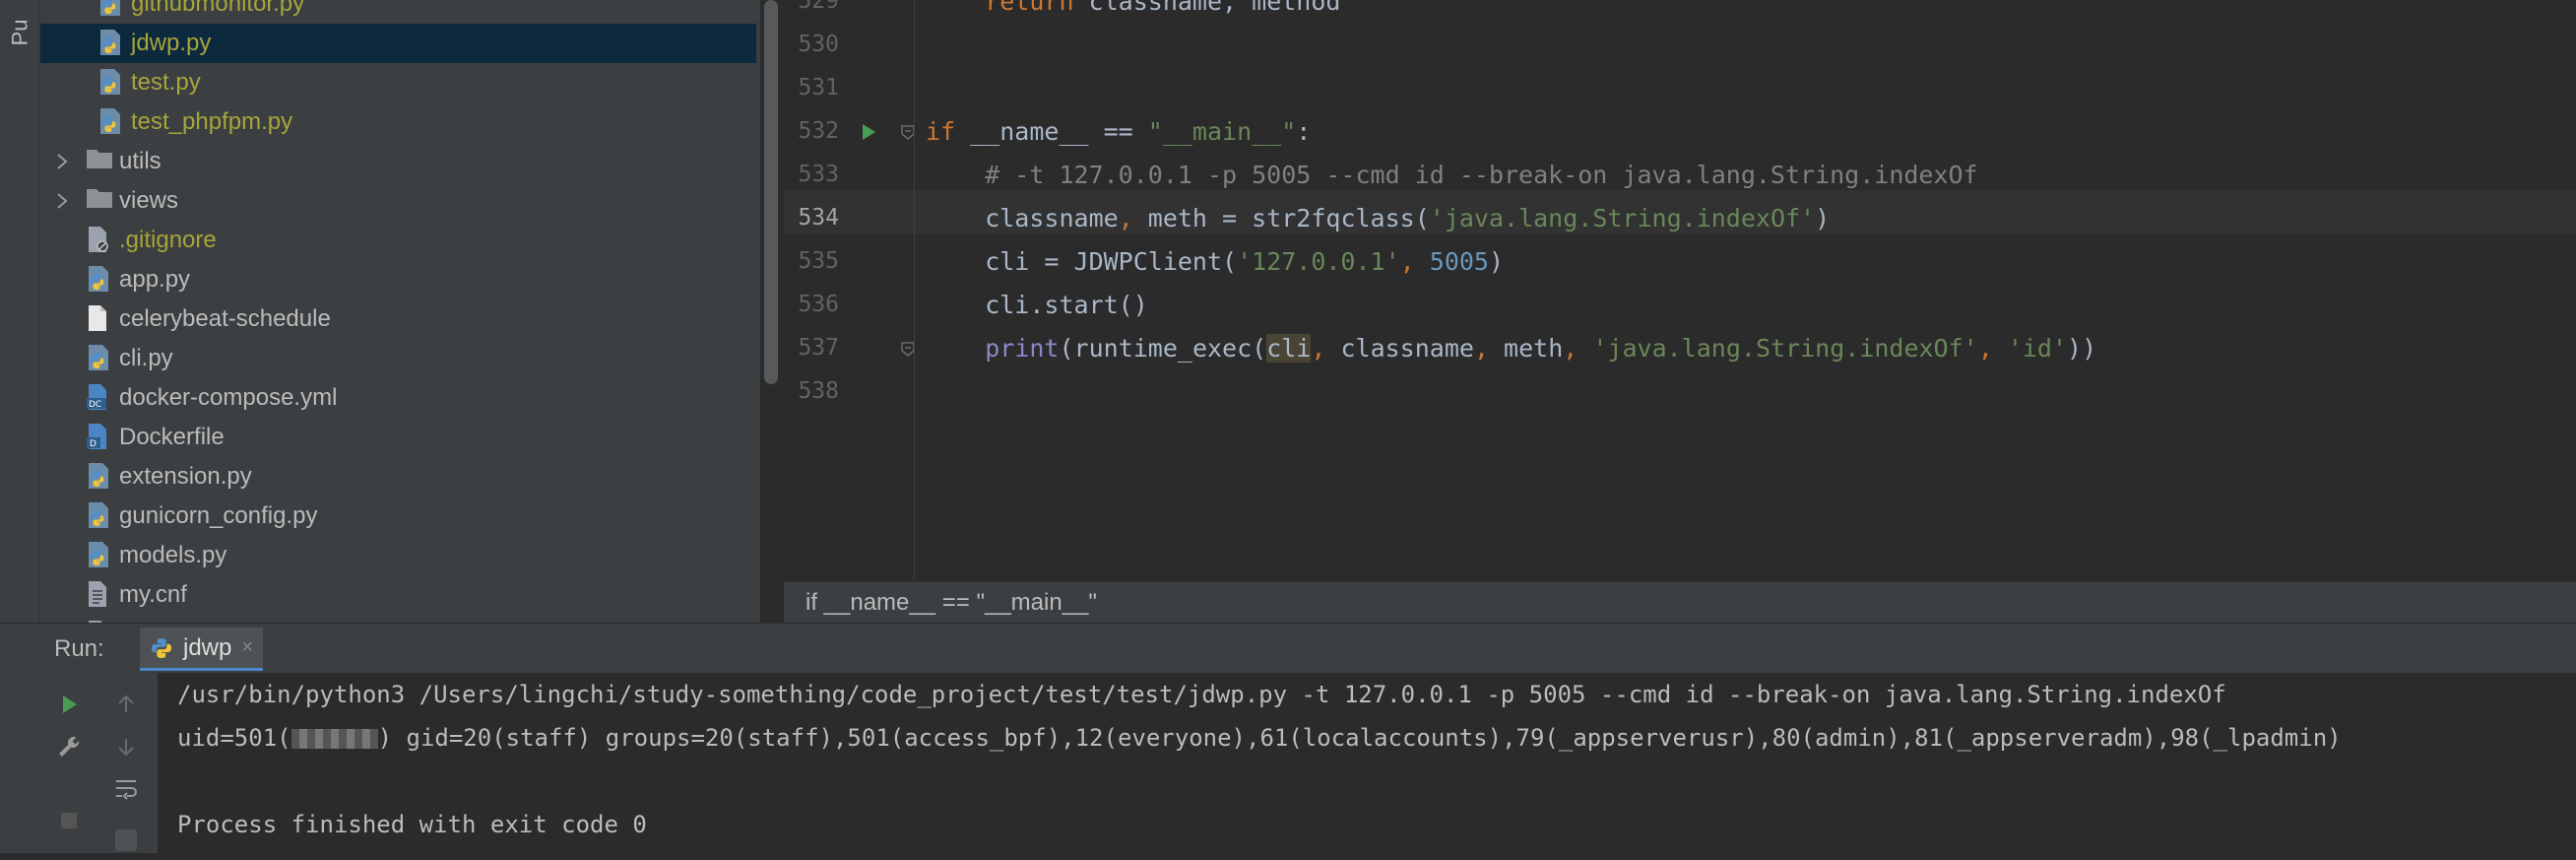 The height and width of the screenshot is (860, 2576). I want to click on tree-item-label: models.py, so click(173, 555).